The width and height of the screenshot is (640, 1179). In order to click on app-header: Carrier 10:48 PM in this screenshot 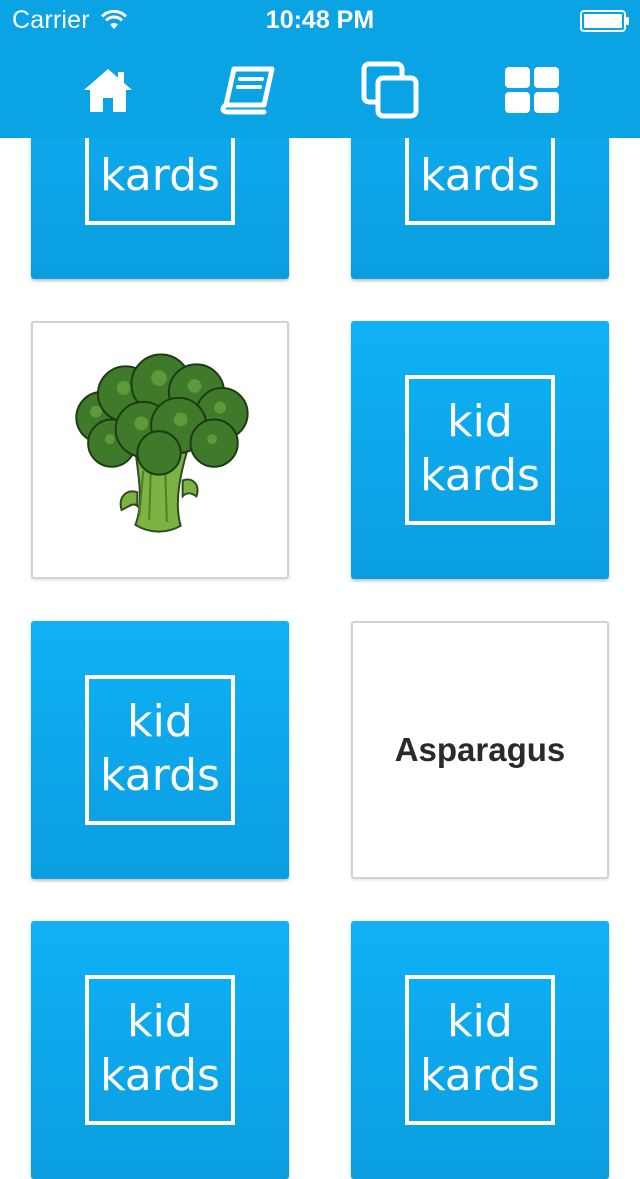, I will do `click(320, 69)`.